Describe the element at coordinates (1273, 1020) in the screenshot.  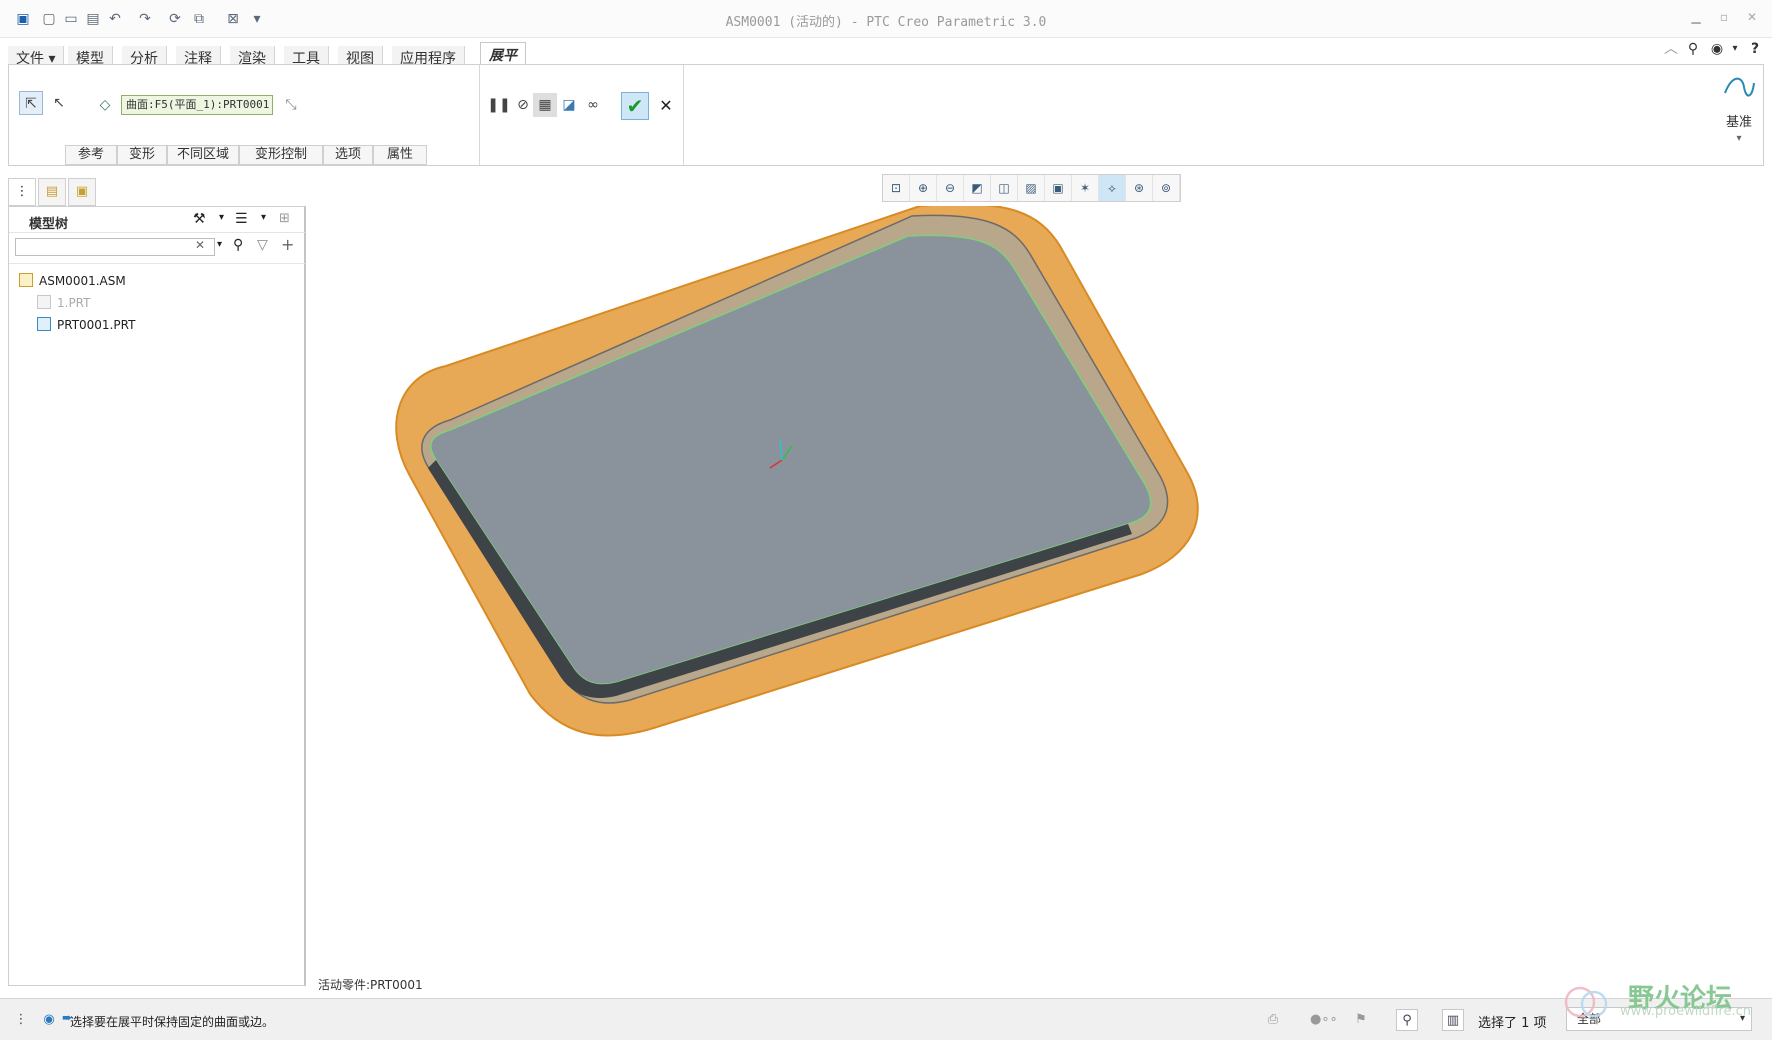
I see `print-icon: ⎙` at that location.